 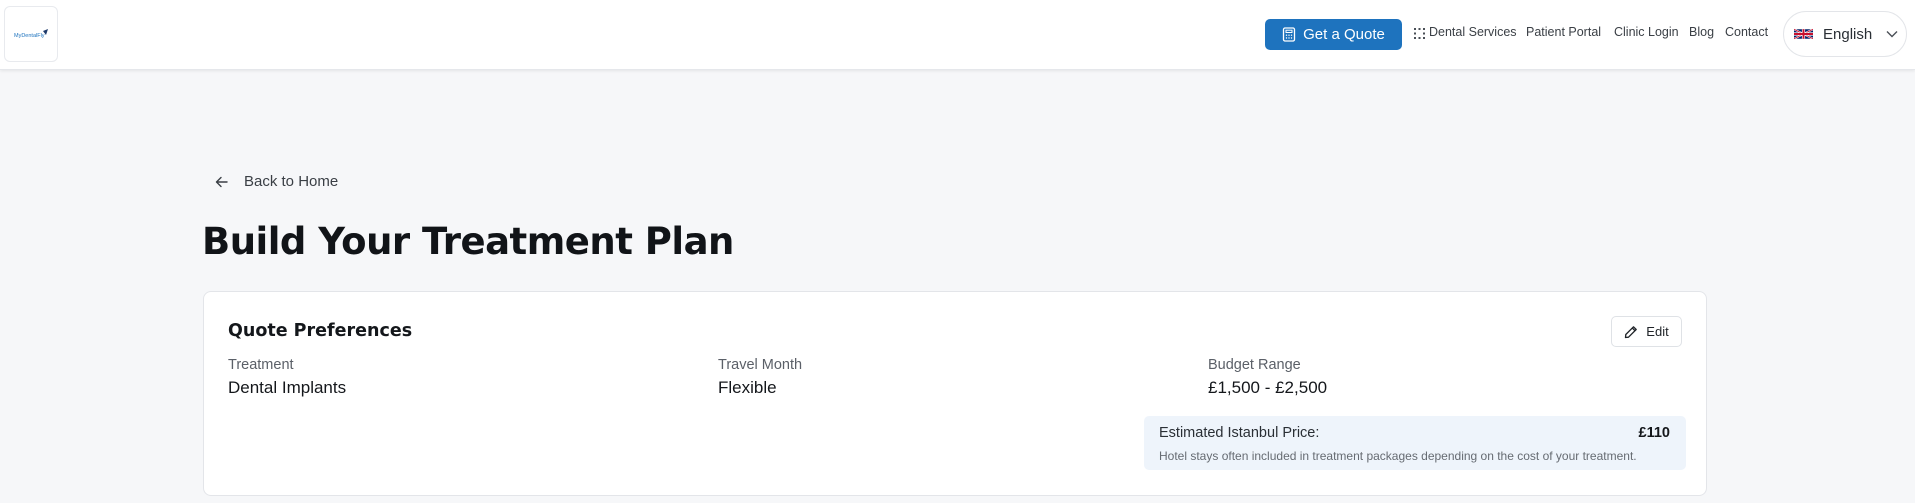 I want to click on treatment-label: Treatment, so click(x=261, y=365).